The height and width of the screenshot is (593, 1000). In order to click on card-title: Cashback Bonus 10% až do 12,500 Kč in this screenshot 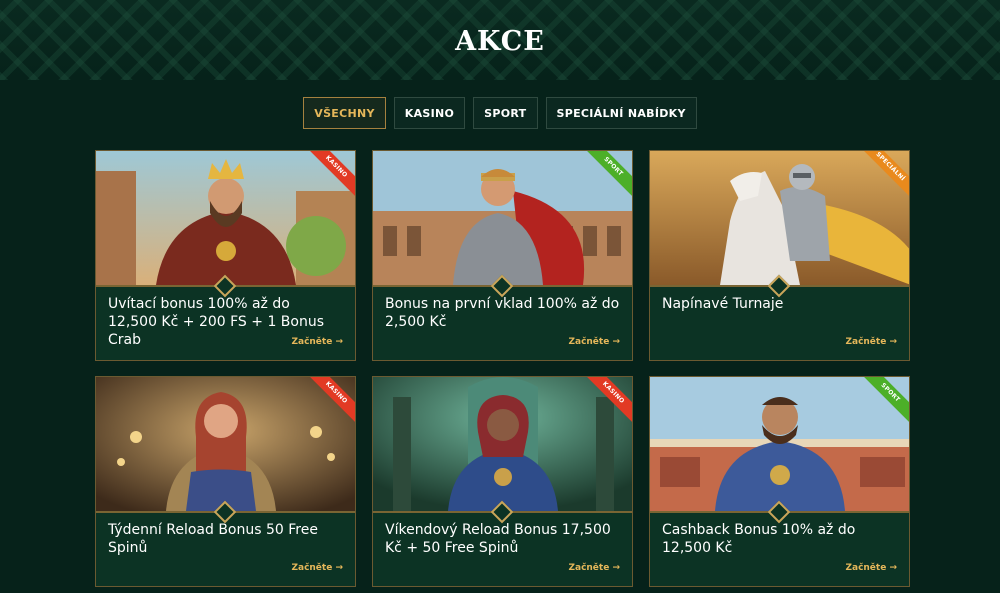, I will do `click(759, 539)`.